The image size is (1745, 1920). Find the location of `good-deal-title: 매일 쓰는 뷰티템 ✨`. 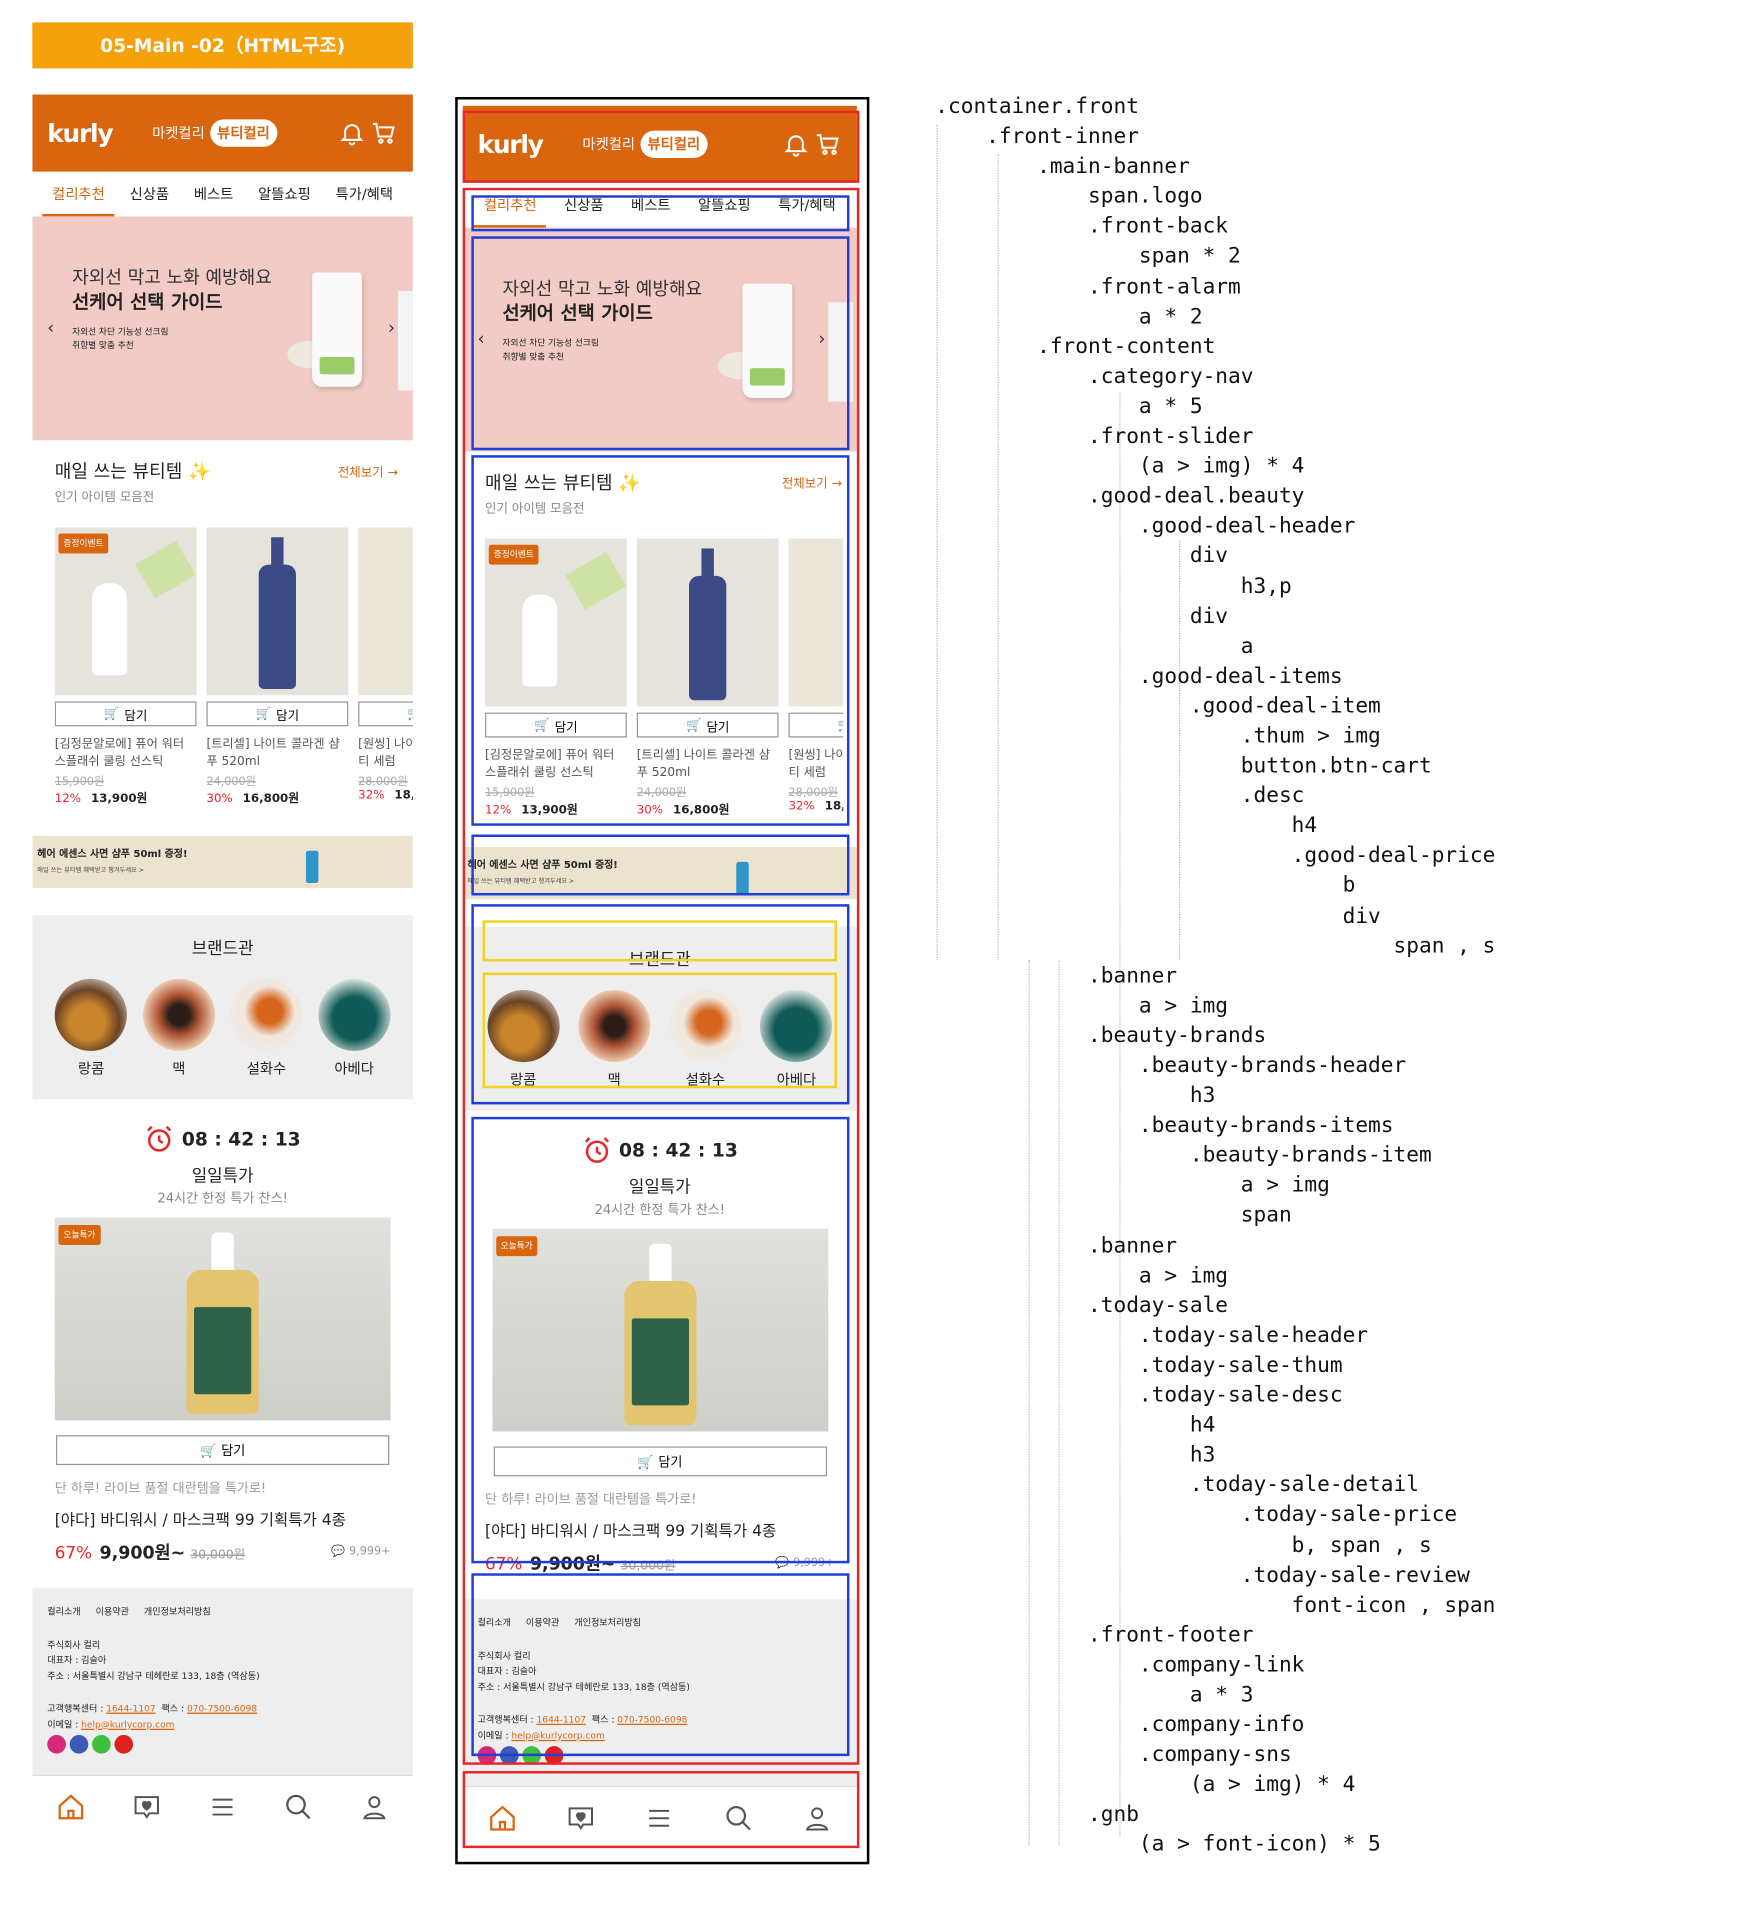

good-deal-title: 매일 쓰는 뷰티템 ✨ is located at coordinates (563, 483).